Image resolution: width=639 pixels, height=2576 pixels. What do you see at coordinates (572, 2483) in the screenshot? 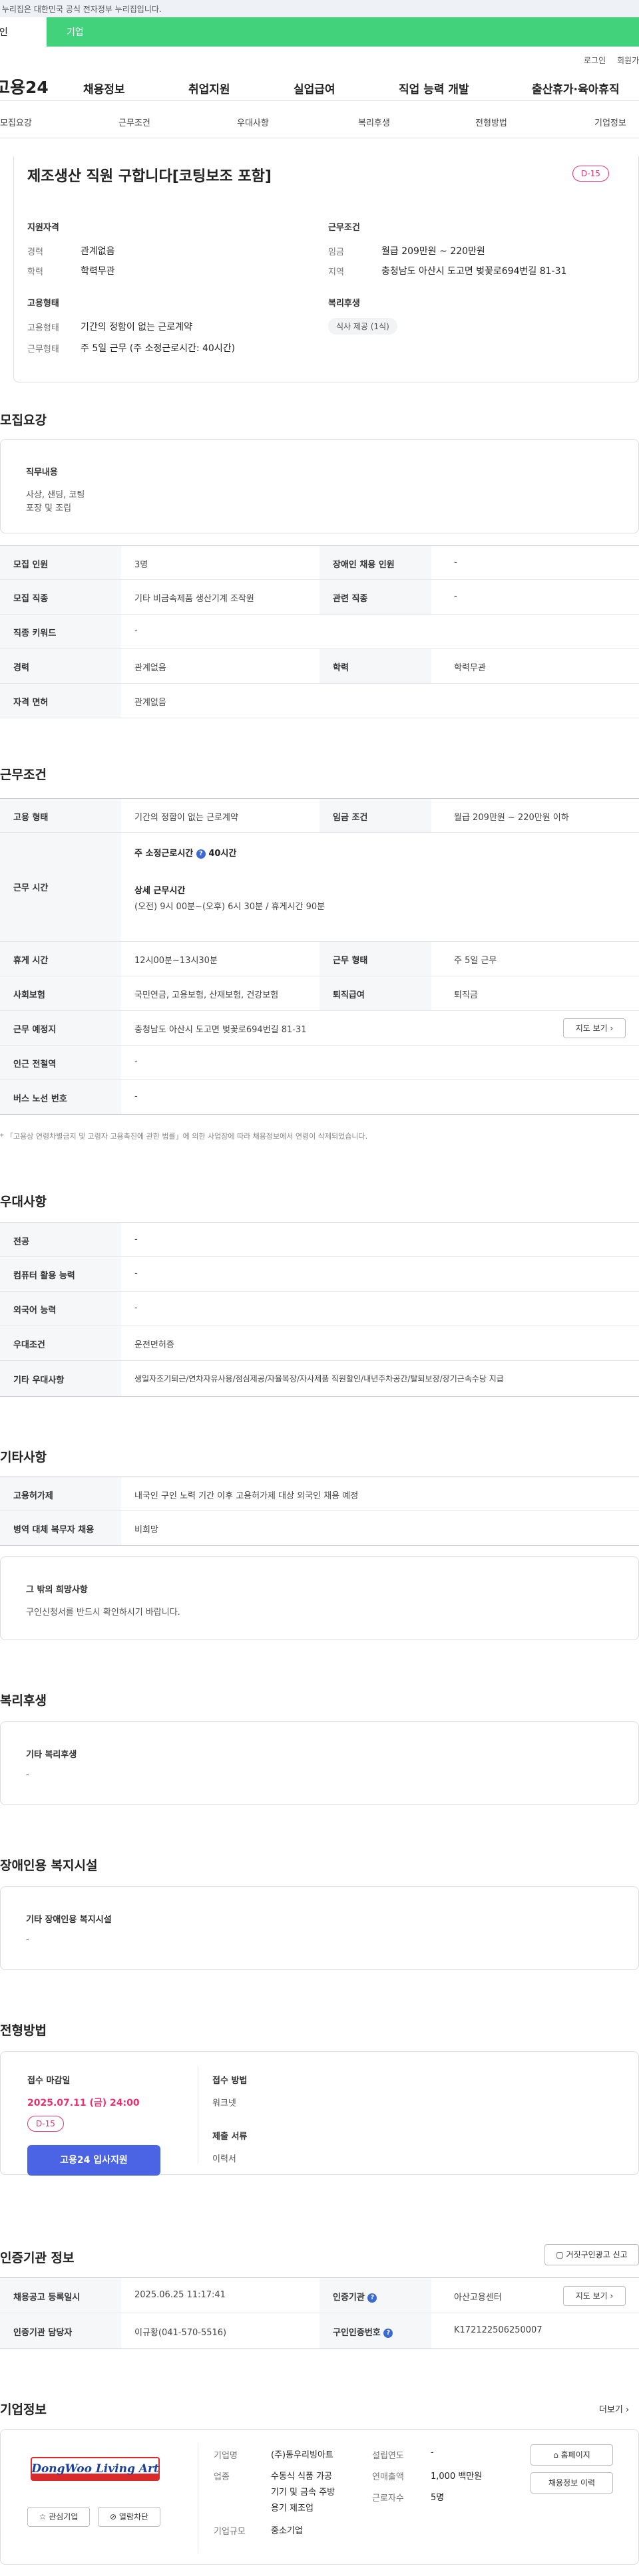
I see `history-button: 채용정보 이력` at bounding box center [572, 2483].